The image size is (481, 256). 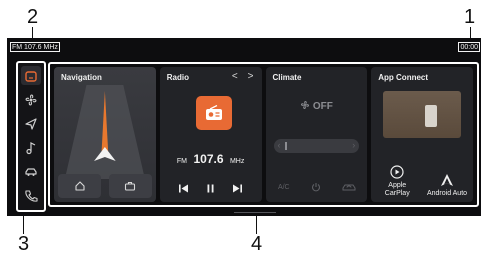 I want to click on radio-app-icon, so click(x=213, y=113).